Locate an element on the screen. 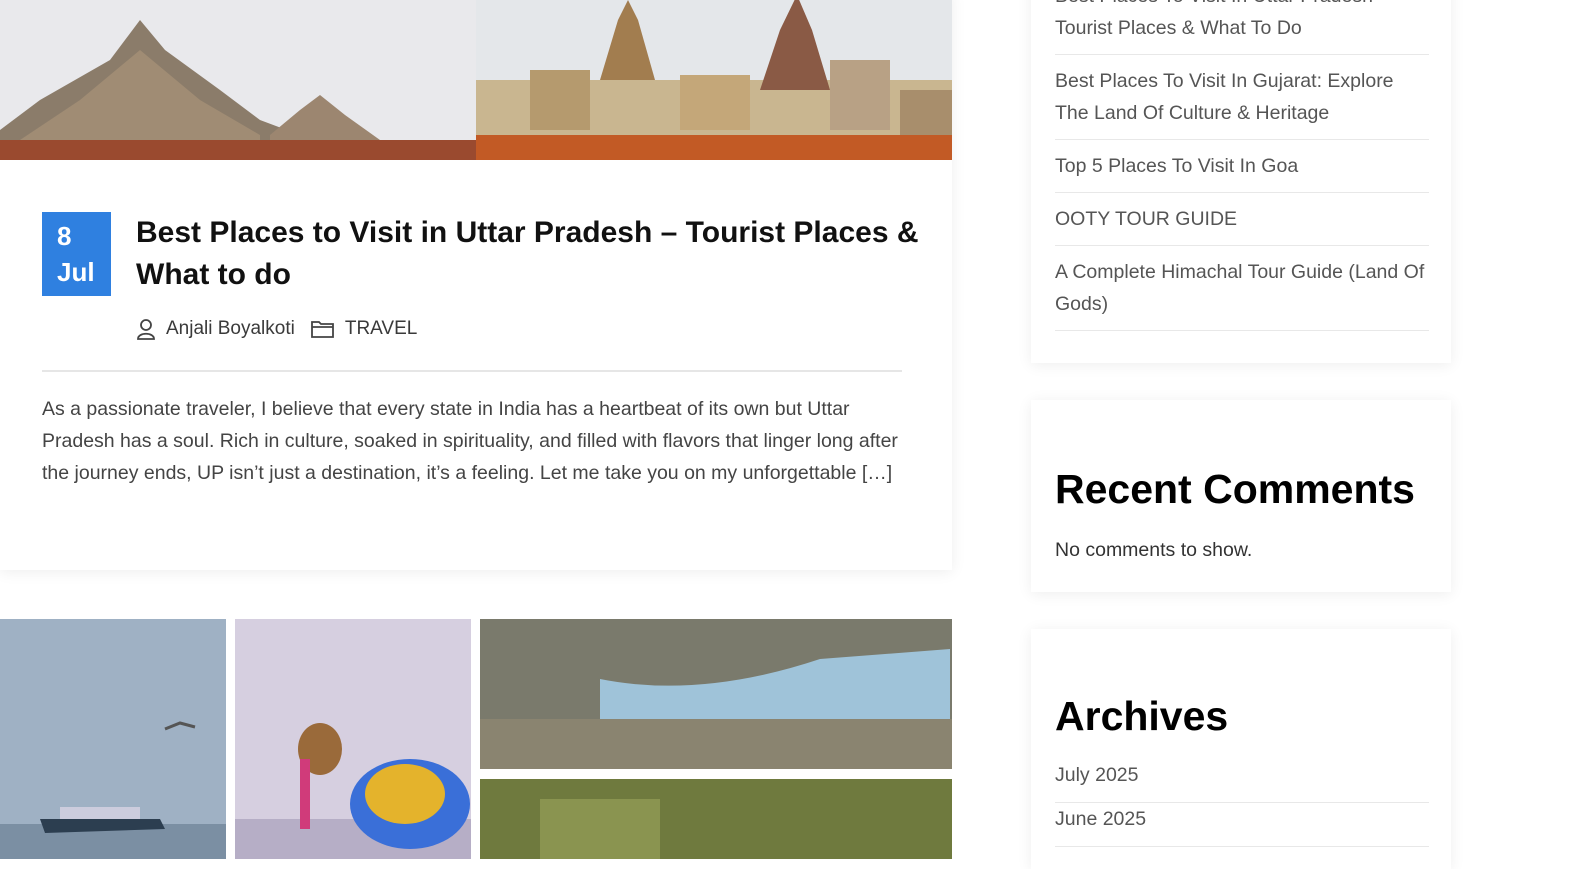 This screenshot has height=869, width=1569. recent-comments-title: Recent Comments is located at coordinates (1235, 489).